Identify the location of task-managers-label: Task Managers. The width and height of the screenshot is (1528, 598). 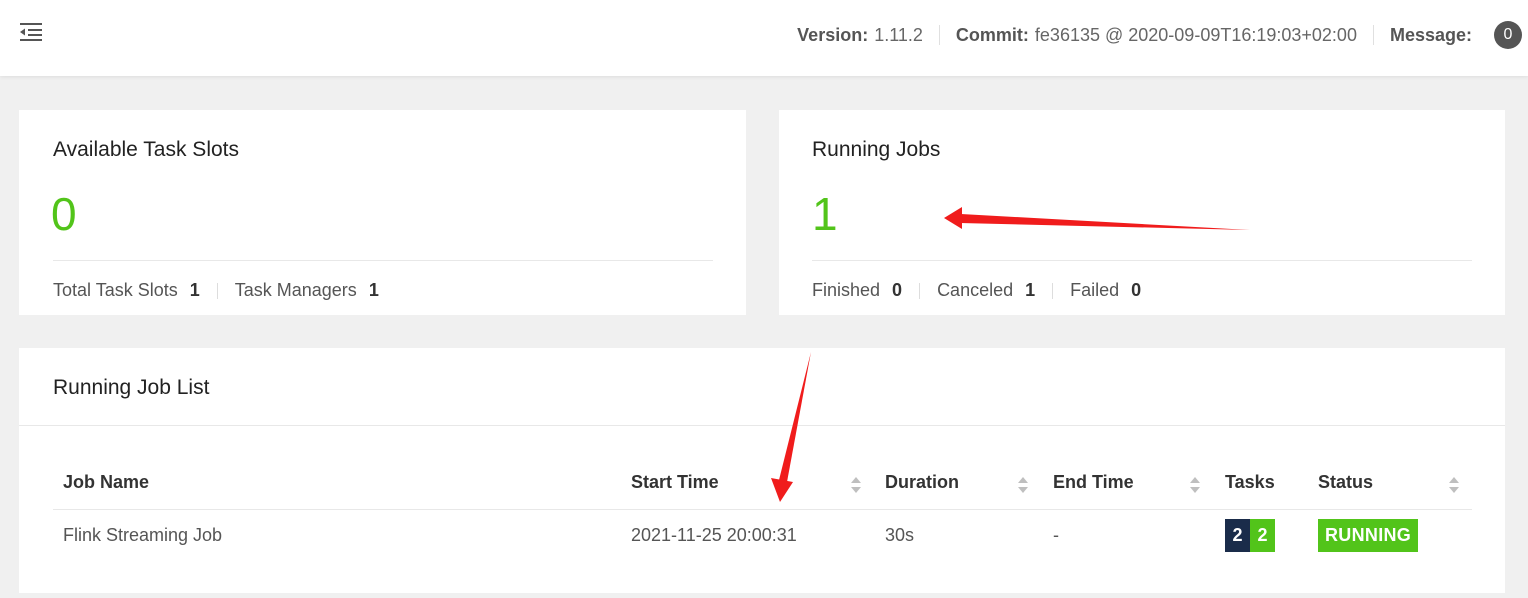
(295, 290).